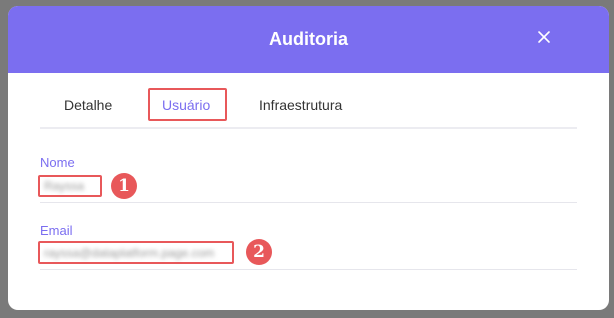 This screenshot has height=318, width=614. What do you see at coordinates (186, 105) in the screenshot?
I see `tab-usuario: Usuário` at bounding box center [186, 105].